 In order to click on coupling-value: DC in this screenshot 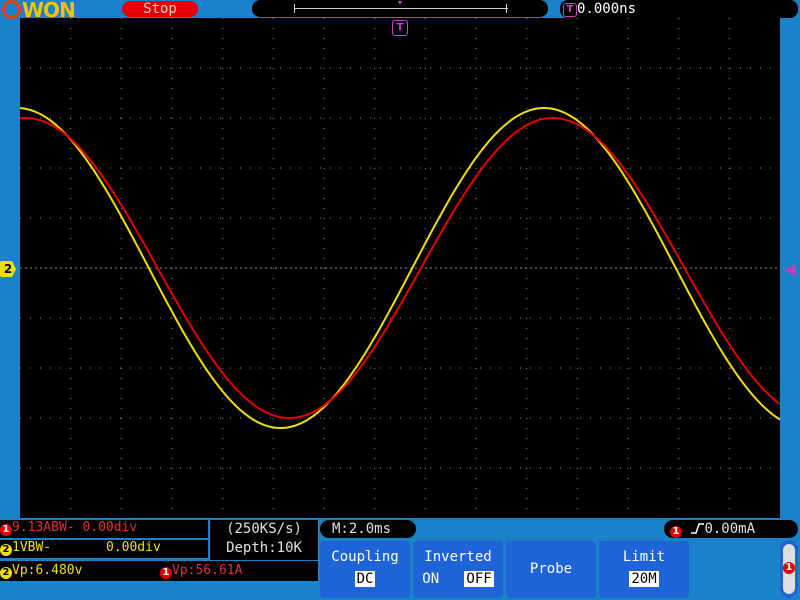, I will do `click(365, 579)`.